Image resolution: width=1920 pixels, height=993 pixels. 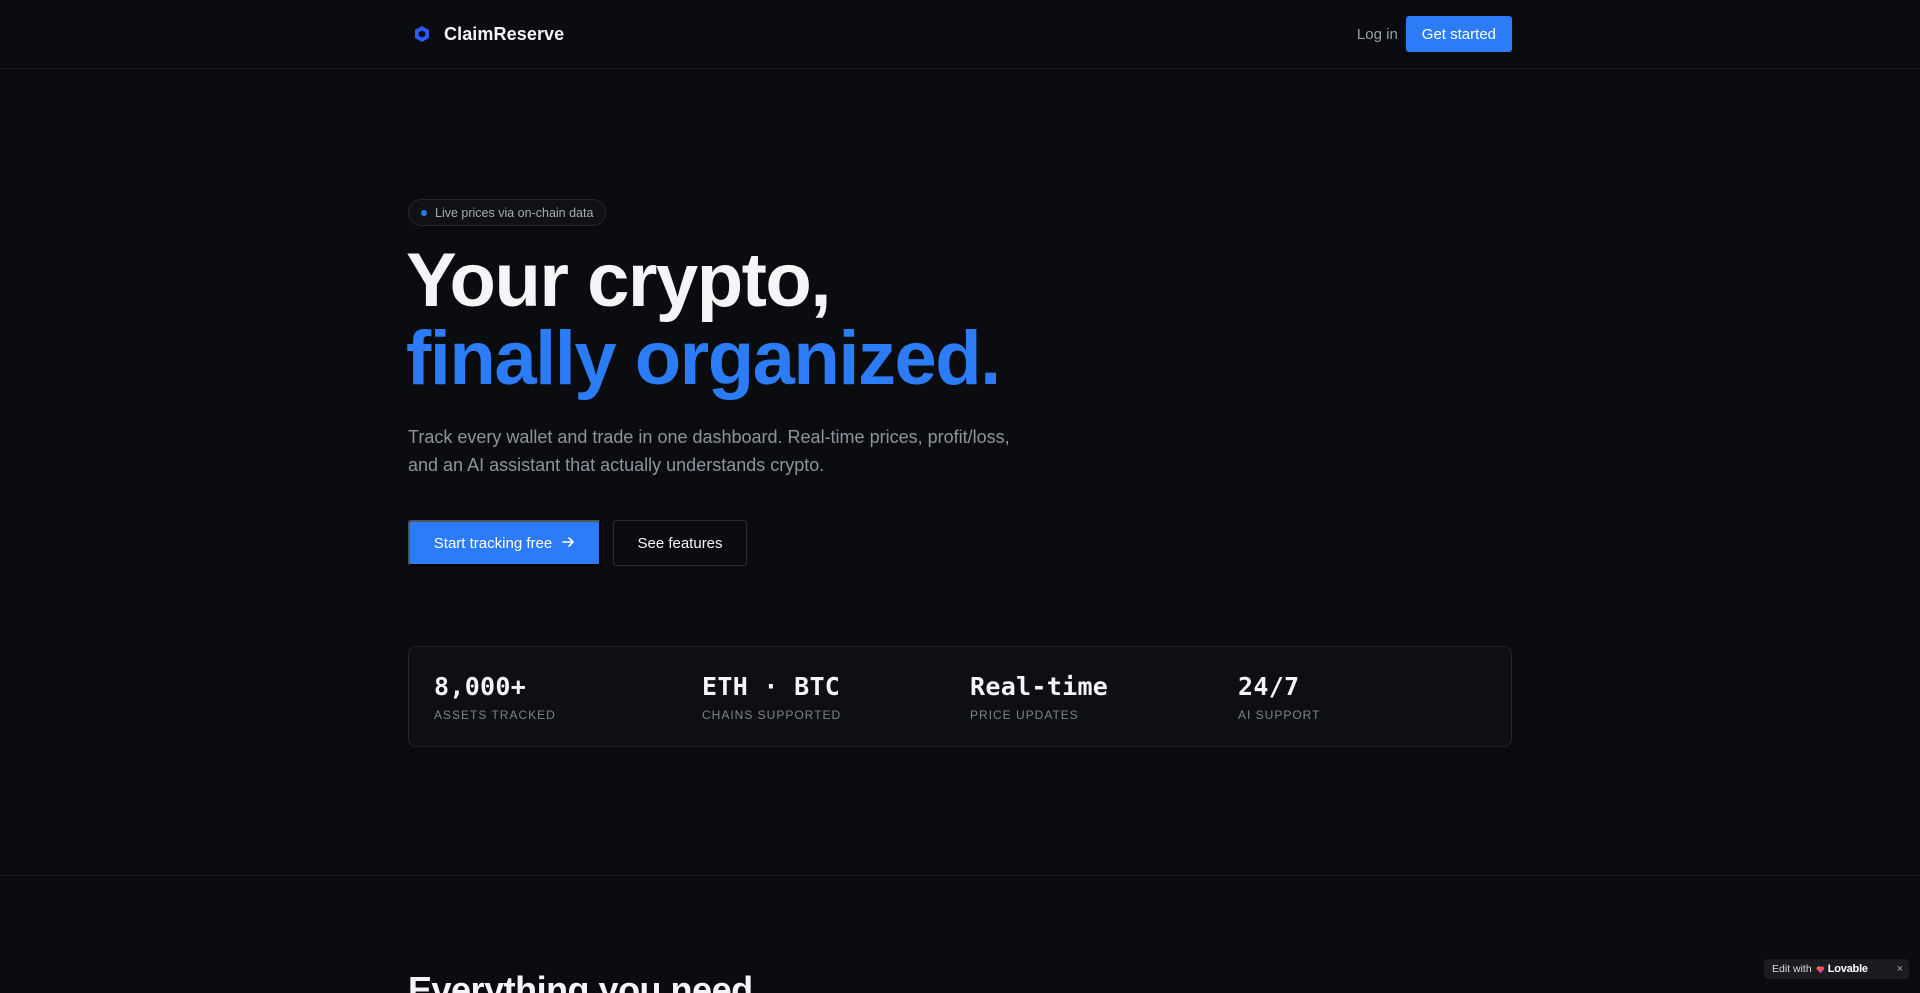 What do you see at coordinates (1039, 686) in the screenshot?
I see `stat-value: Real-time` at bounding box center [1039, 686].